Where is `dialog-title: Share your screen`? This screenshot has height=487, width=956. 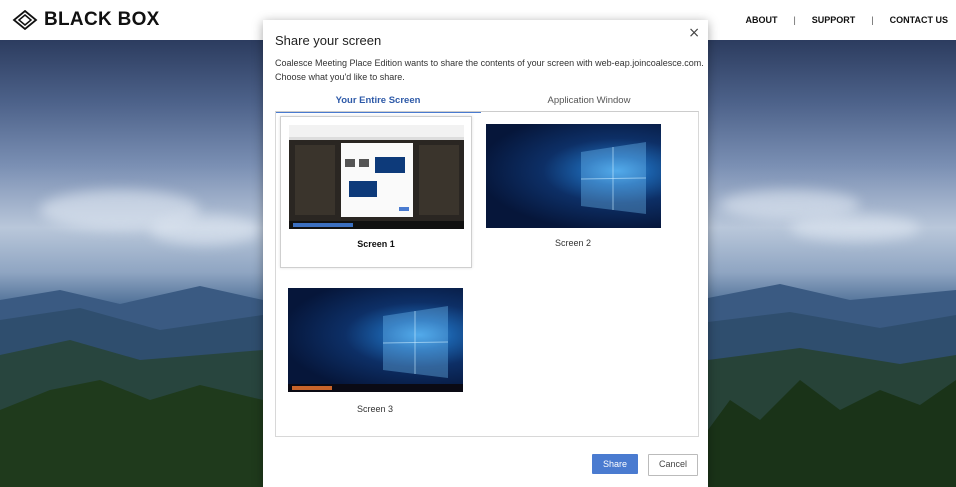 dialog-title: Share your screen is located at coordinates (328, 40).